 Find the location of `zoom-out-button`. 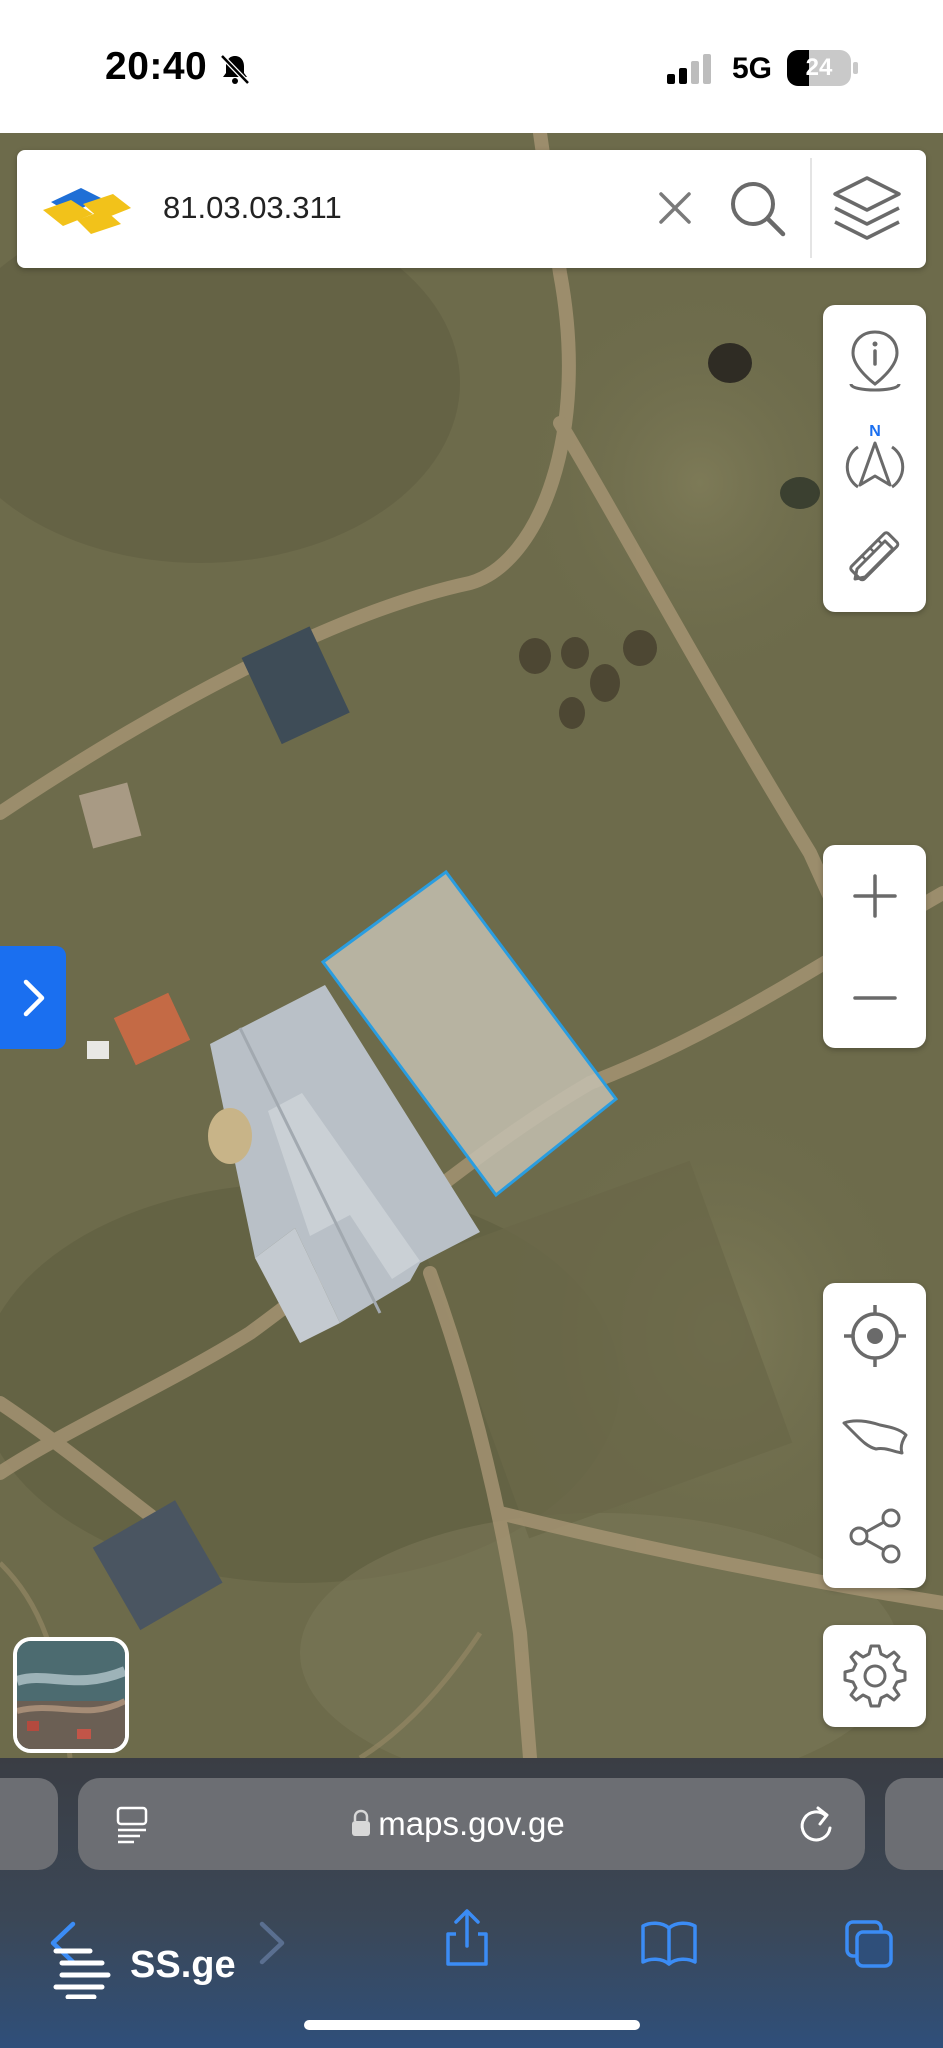

zoom-out-button is located at coordinates (874, 997).